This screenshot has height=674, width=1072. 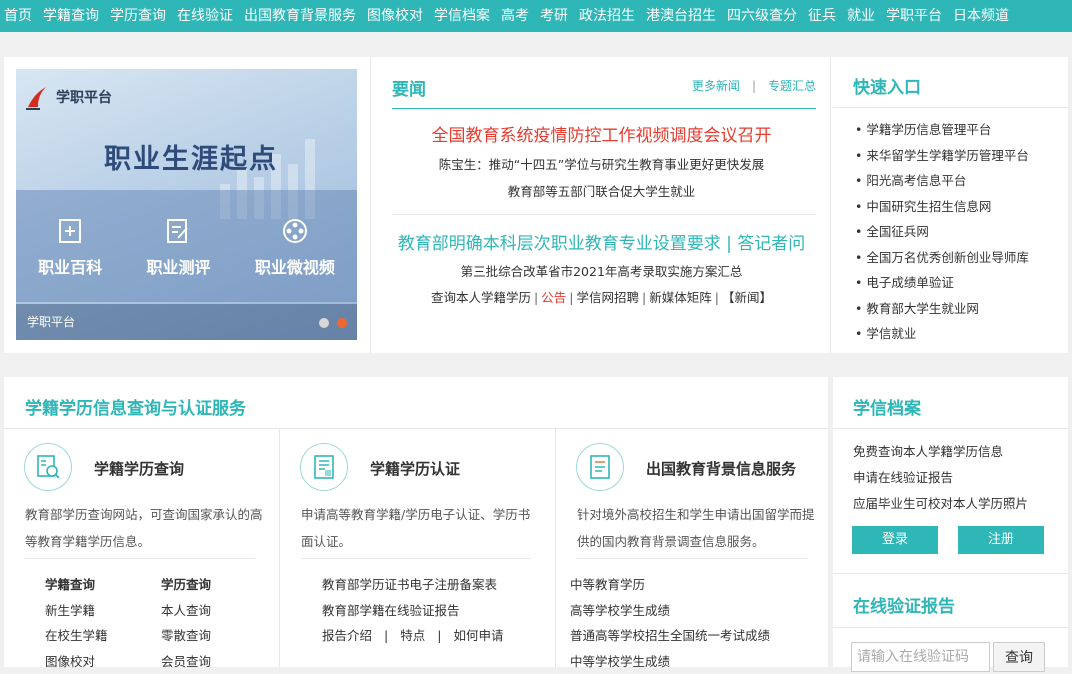 What do you see at coordinates (981, 16) in the screenshot?
I see `nav-japan-channel: 日本频道` at bounding box center [981, 16].